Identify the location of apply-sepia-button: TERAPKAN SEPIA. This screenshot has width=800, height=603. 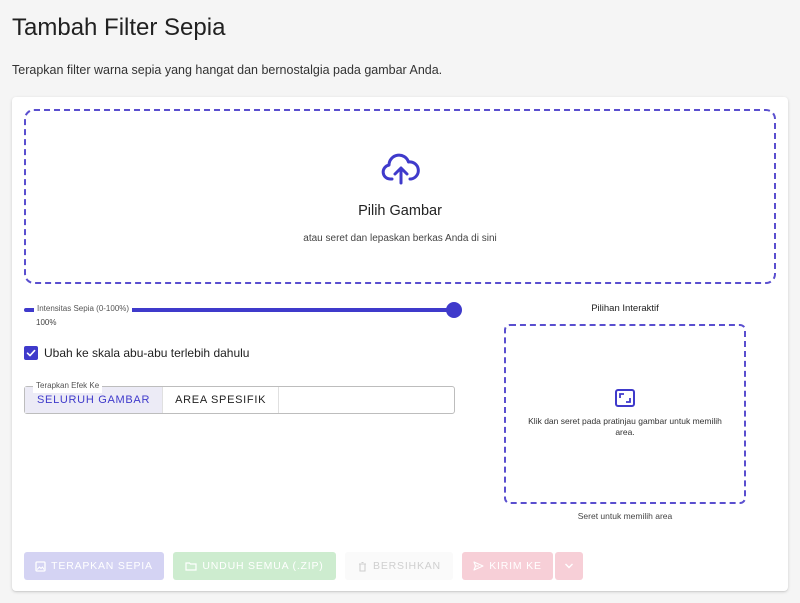
(94, 566).